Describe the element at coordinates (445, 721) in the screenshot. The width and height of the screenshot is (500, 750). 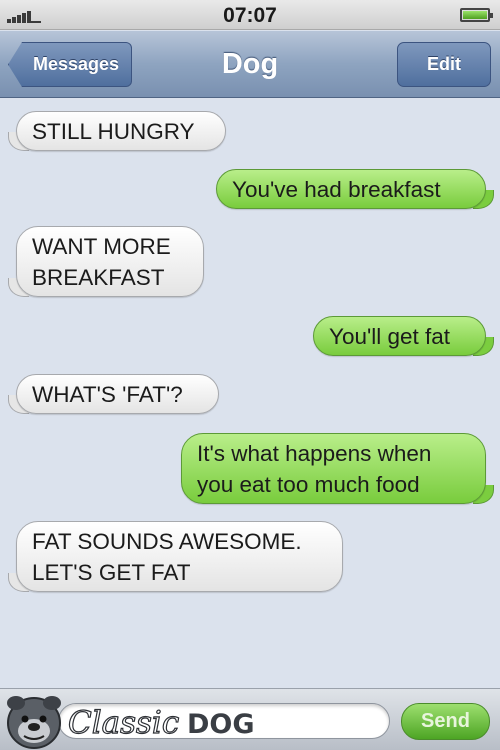
I see `send-button: Send` at that location.